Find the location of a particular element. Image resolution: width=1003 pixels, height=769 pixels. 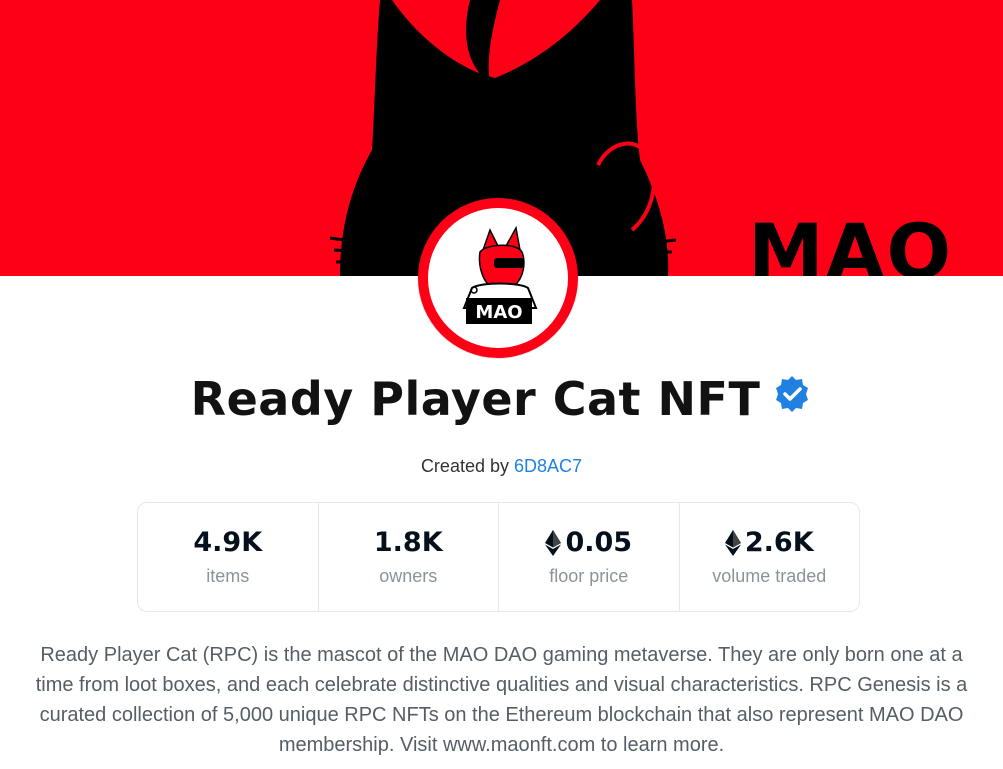

created-by-line: Created by 6D8AC7 is located at coordinates (501, 466).